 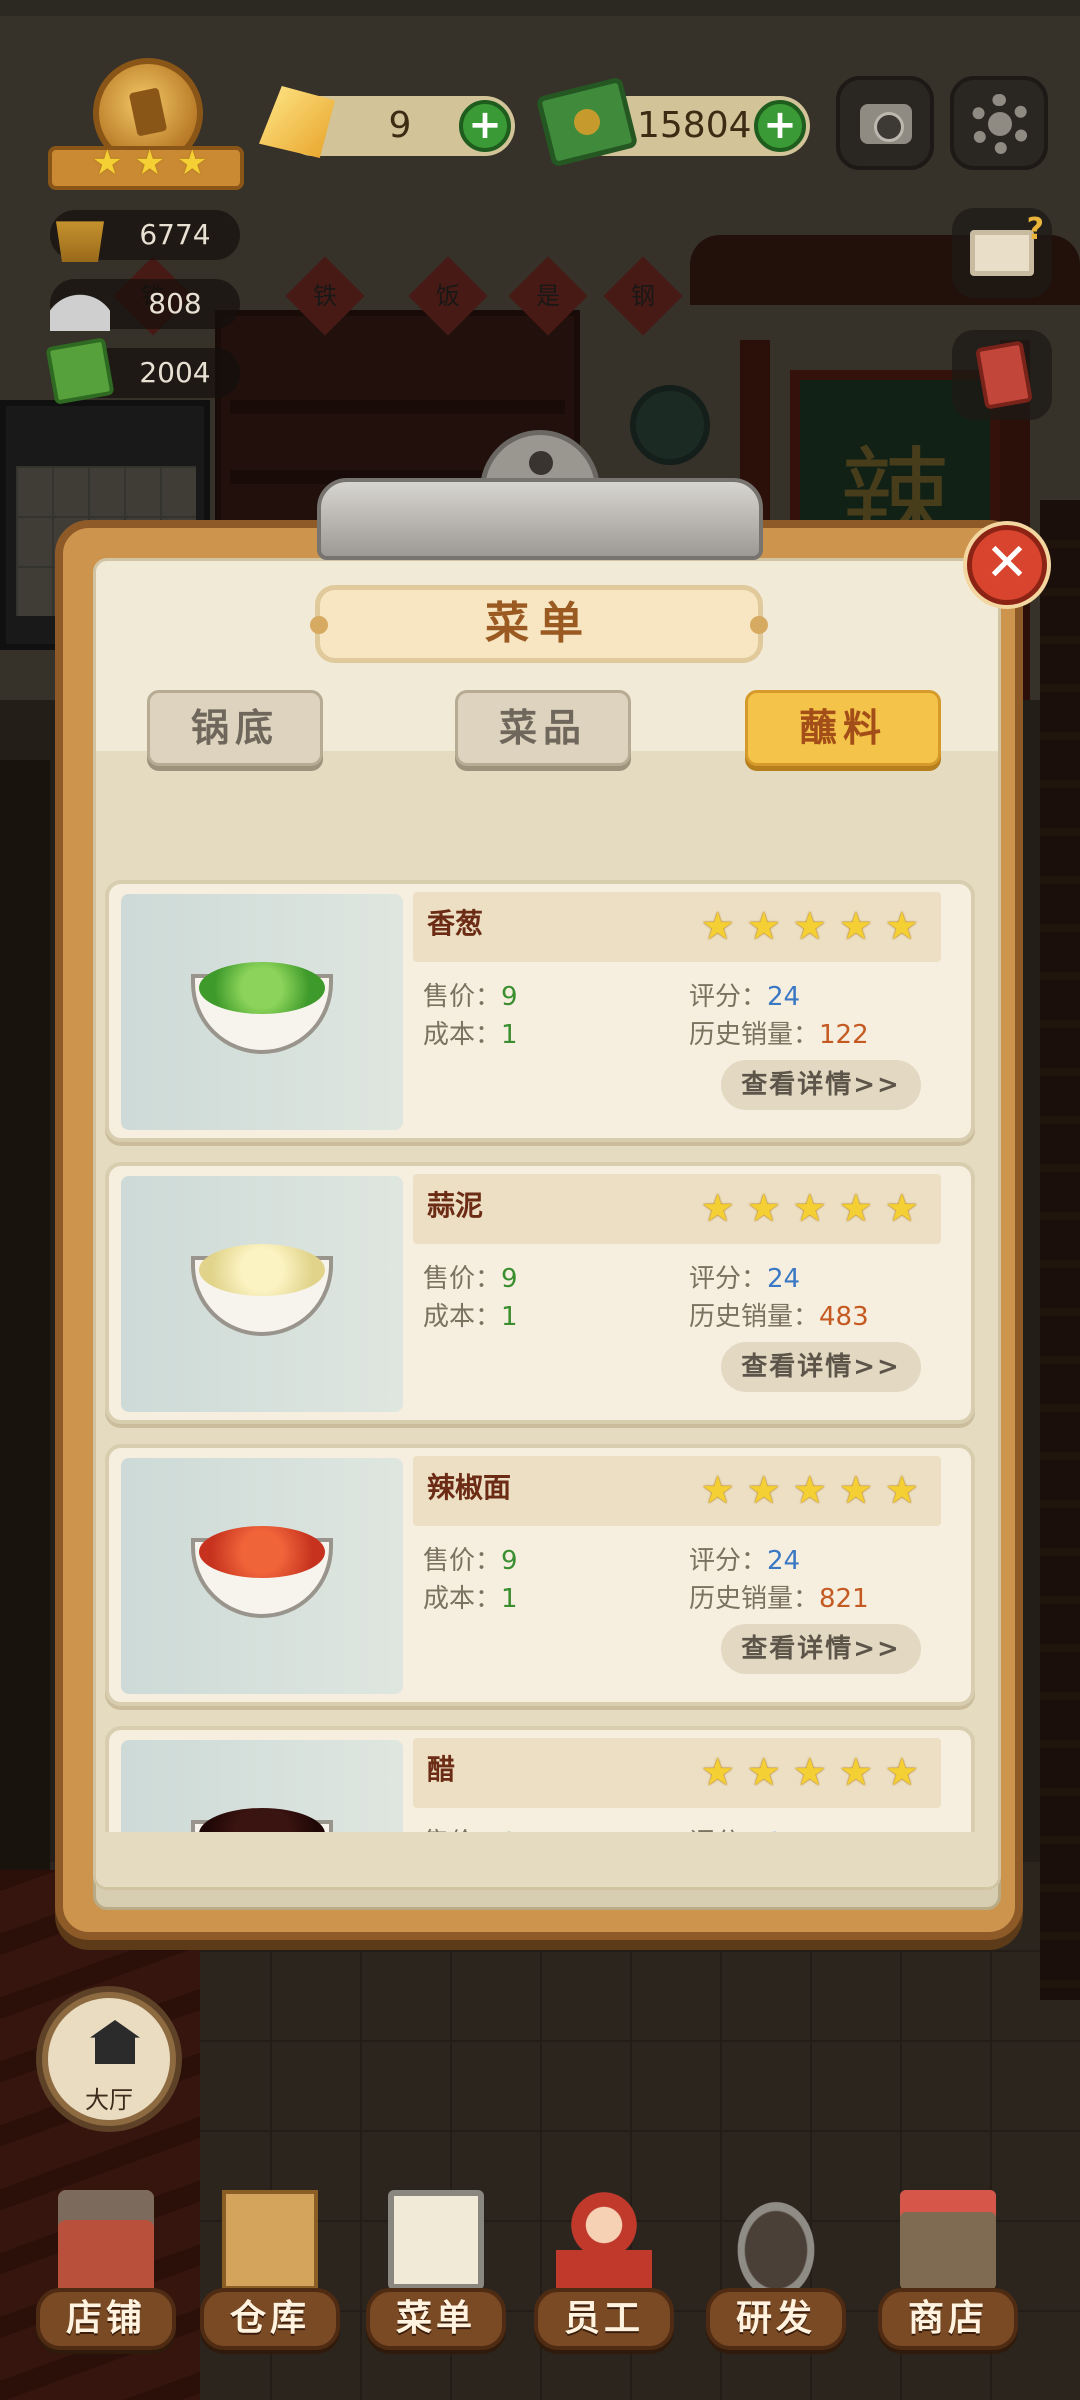 What do you see at coordinates (677, 1491) in the screenshot?
I see `dish-name-bar: 辣椒面 ★ ★ ★ ★ ★` at bounding box center [677, 1491].